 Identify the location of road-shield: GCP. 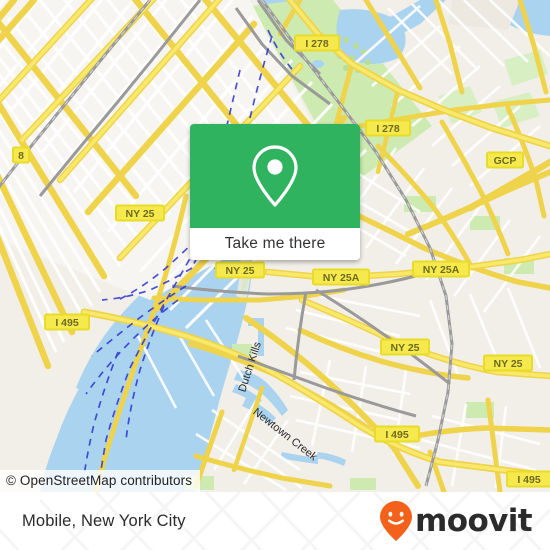
(505, 160).